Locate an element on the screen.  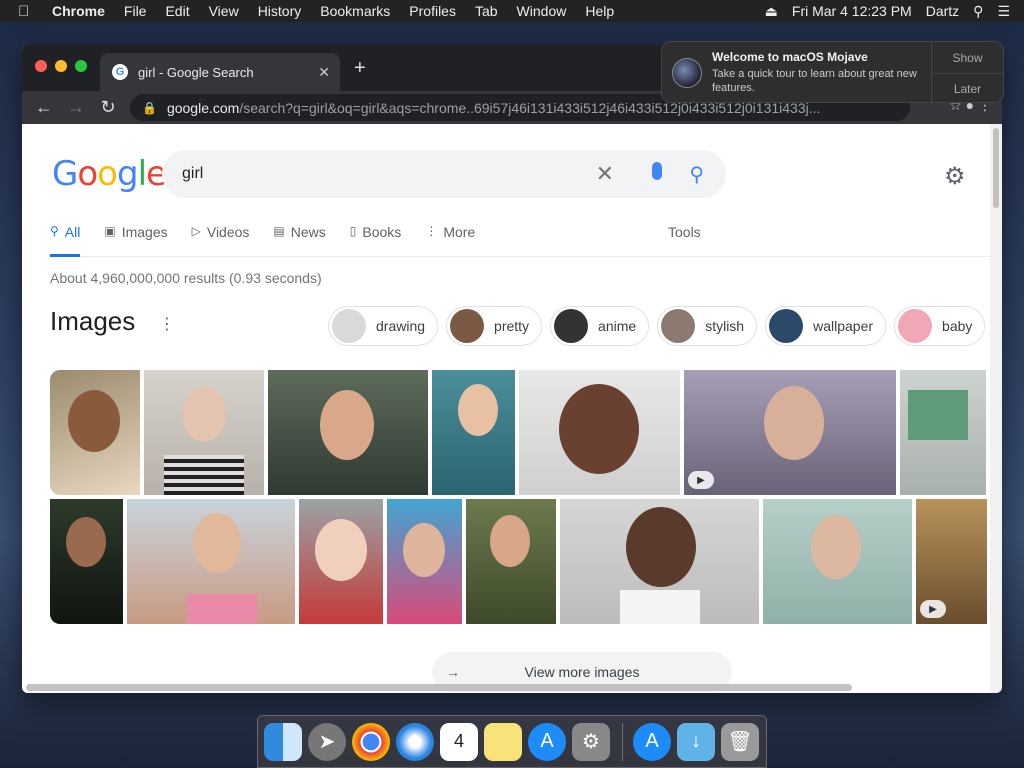
reload-icon: ↻ is located at coordinates (108, 107).